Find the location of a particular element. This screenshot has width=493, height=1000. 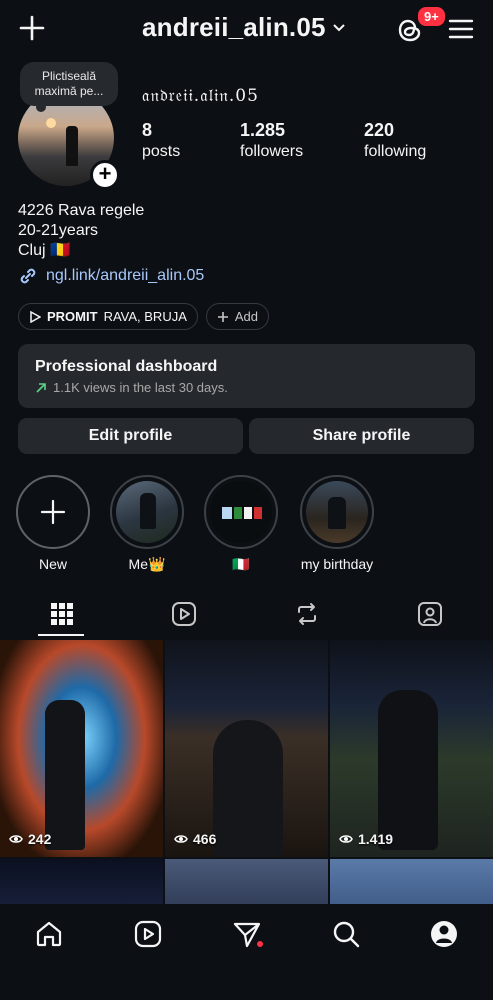

account-switcher: andreii_alin.05 is located at coordinates (244, 27).